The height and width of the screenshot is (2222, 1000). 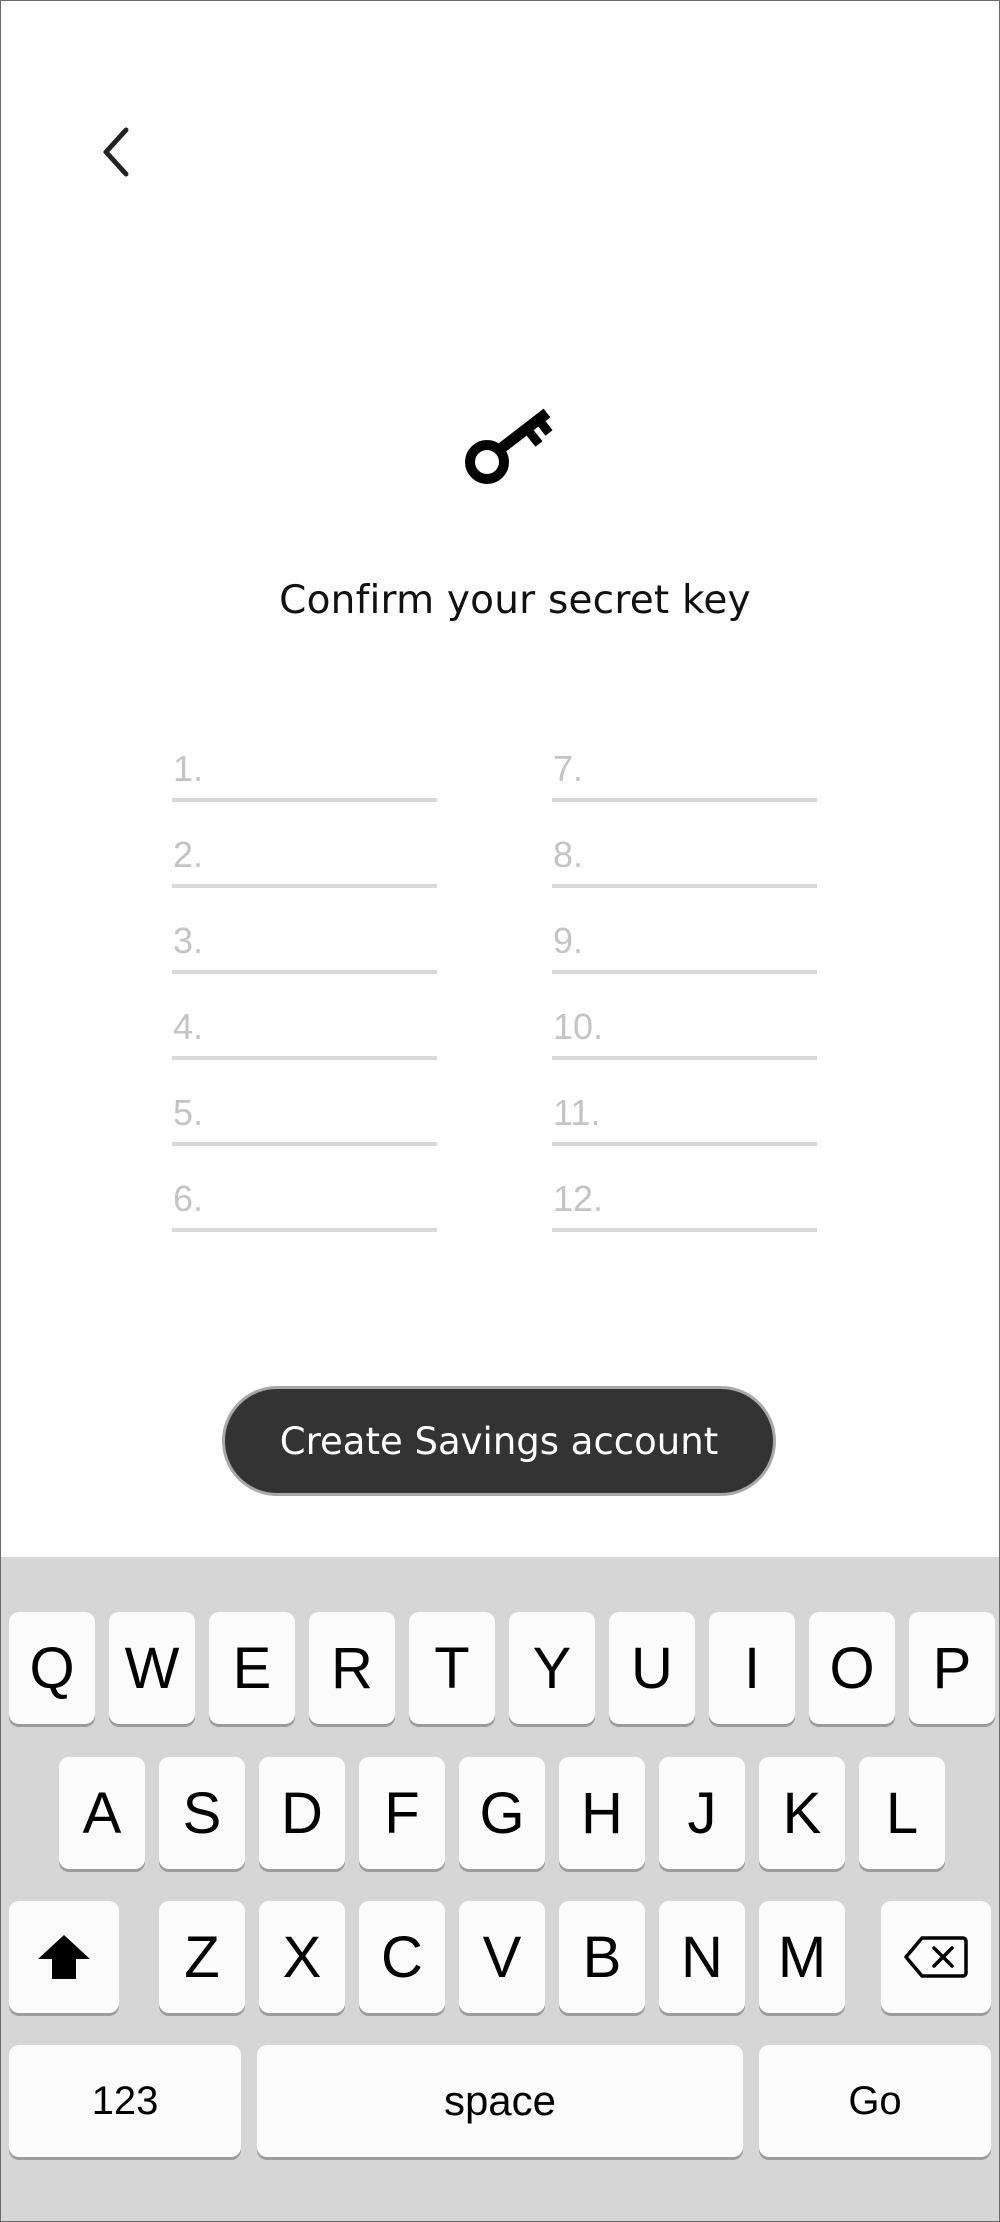 What do you see at coordinates (684, 1202) in the screenshot?
I see `secret-word-field: 12.` at bounding box center [684, 1202].